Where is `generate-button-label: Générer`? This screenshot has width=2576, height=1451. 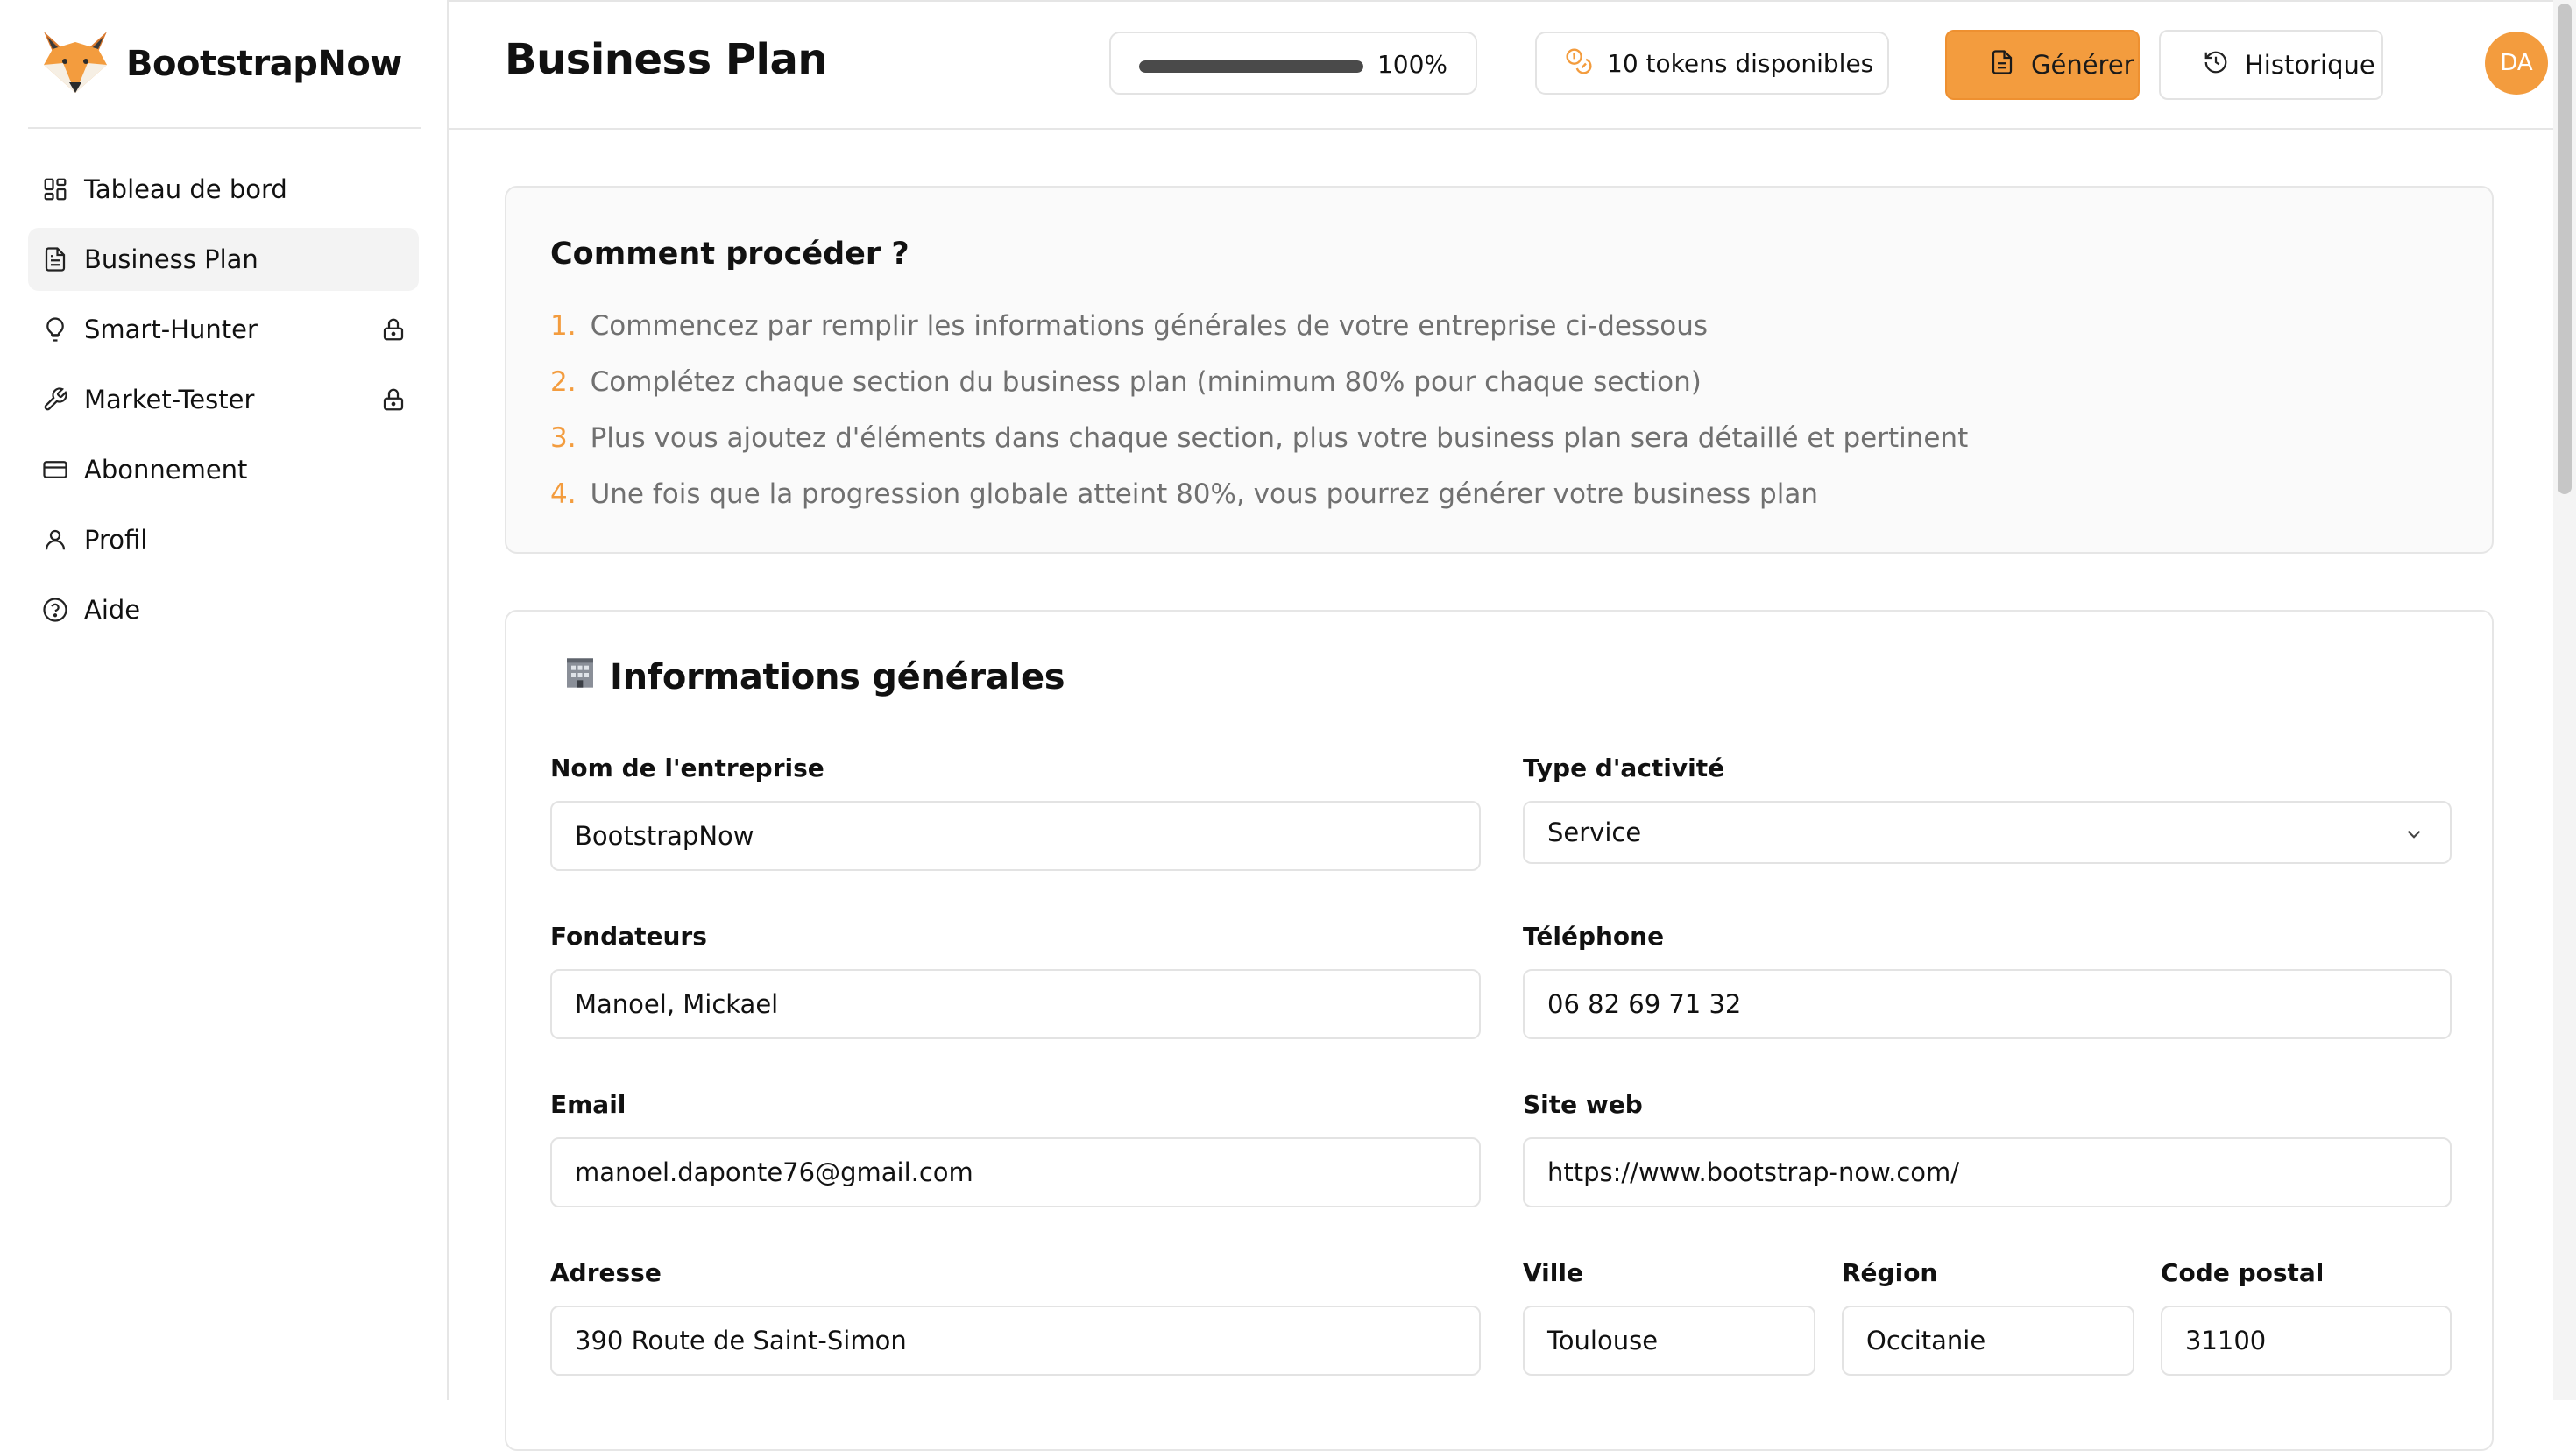
generate-button-label: Générer is located at coordinates (2082, 65).